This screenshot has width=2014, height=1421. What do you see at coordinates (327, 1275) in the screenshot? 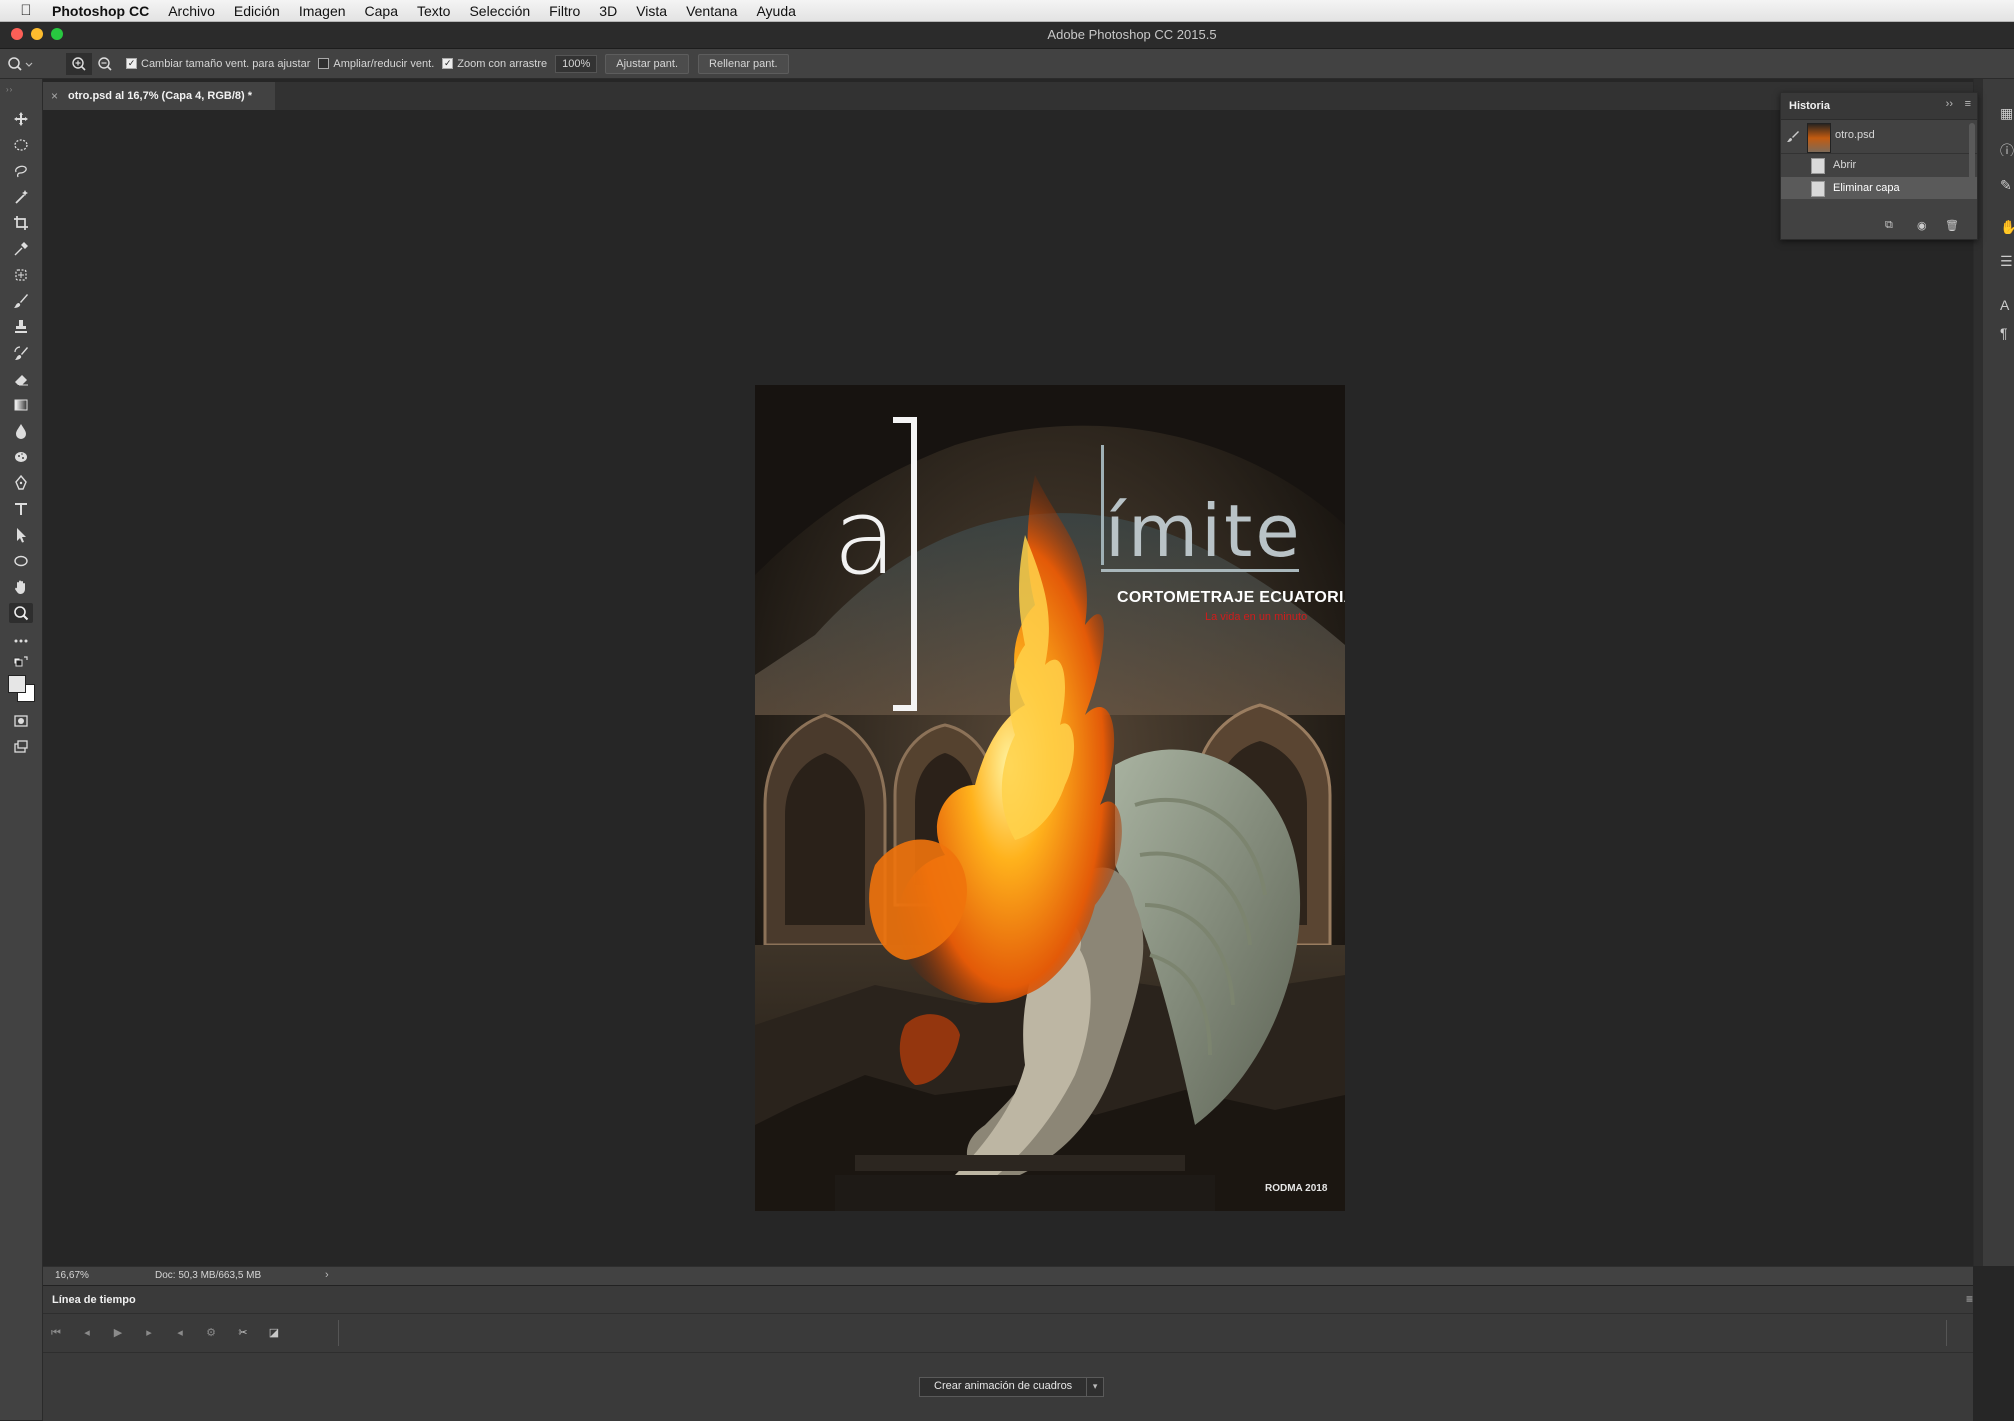
I see `chevron-right-icon: ›` at bounding box center [327, 1275].